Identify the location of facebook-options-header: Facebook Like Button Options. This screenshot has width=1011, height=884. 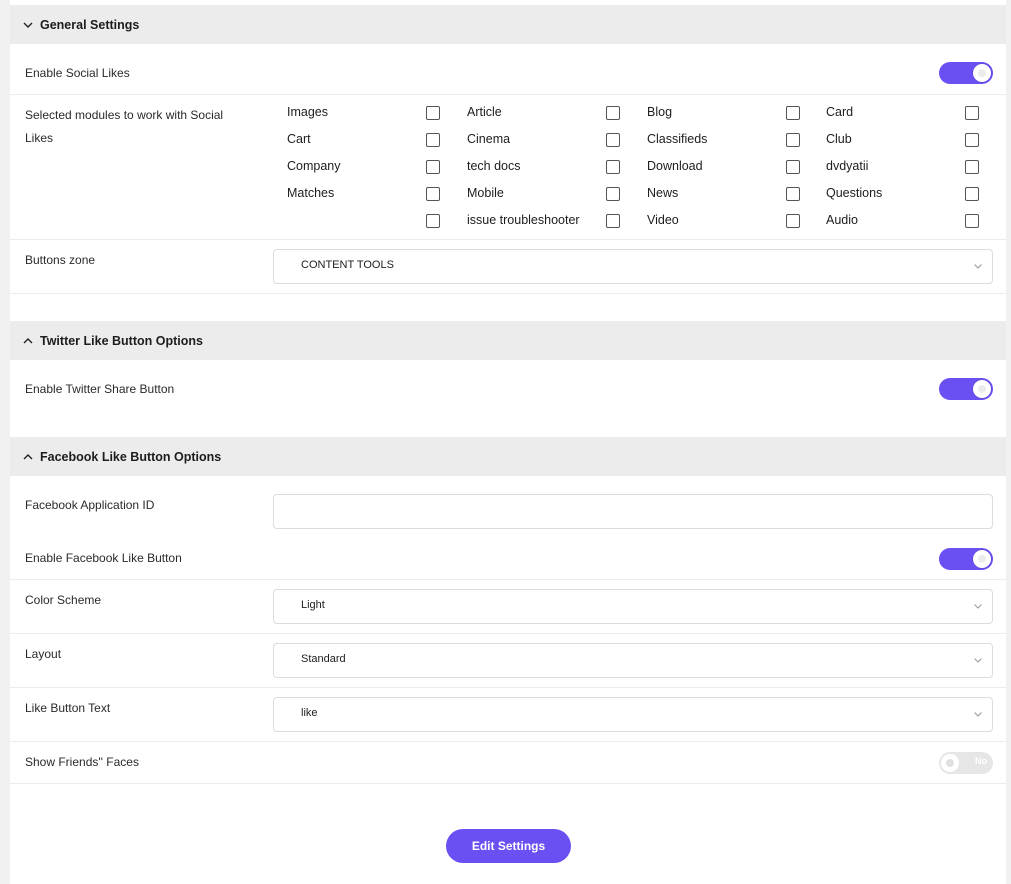
(508, 456).